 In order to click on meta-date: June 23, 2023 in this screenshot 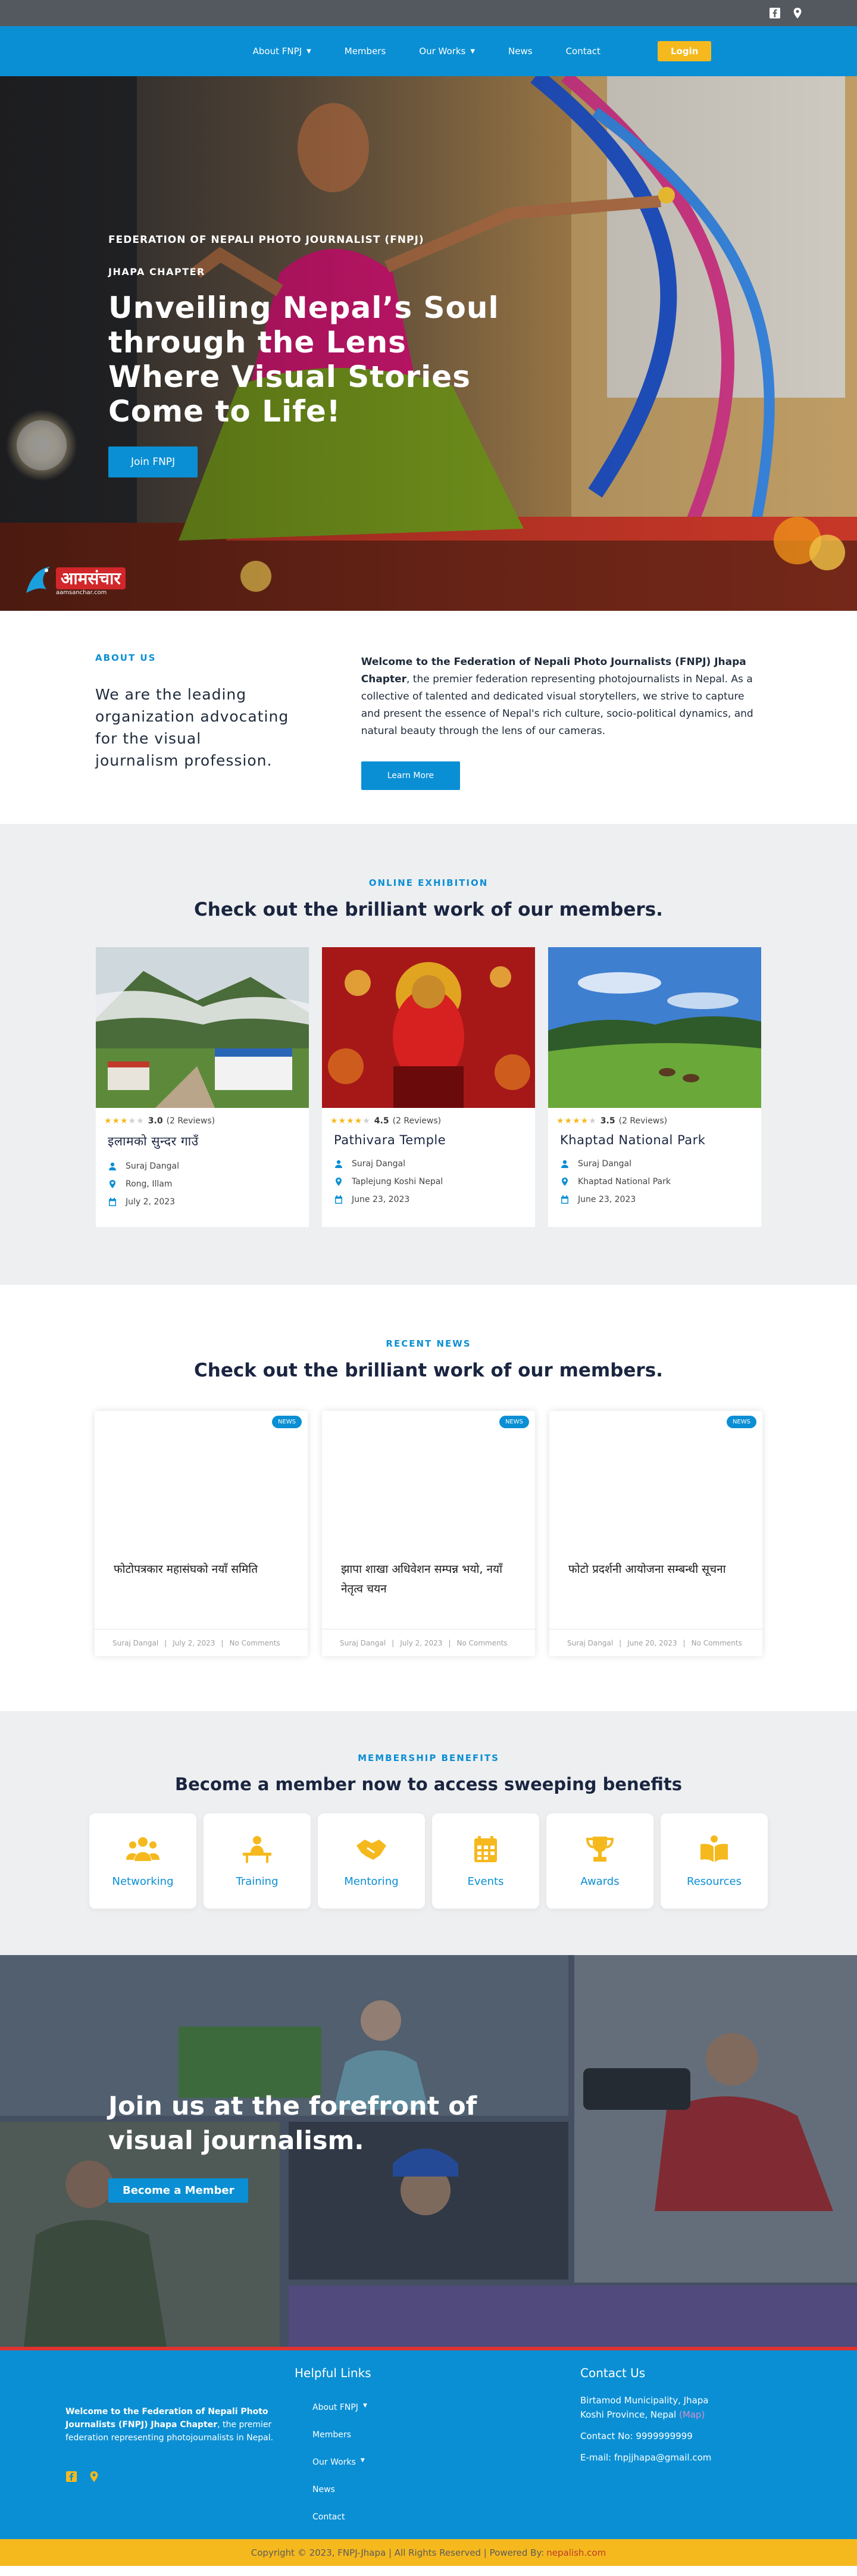, I will do `click(660, 1199)`.